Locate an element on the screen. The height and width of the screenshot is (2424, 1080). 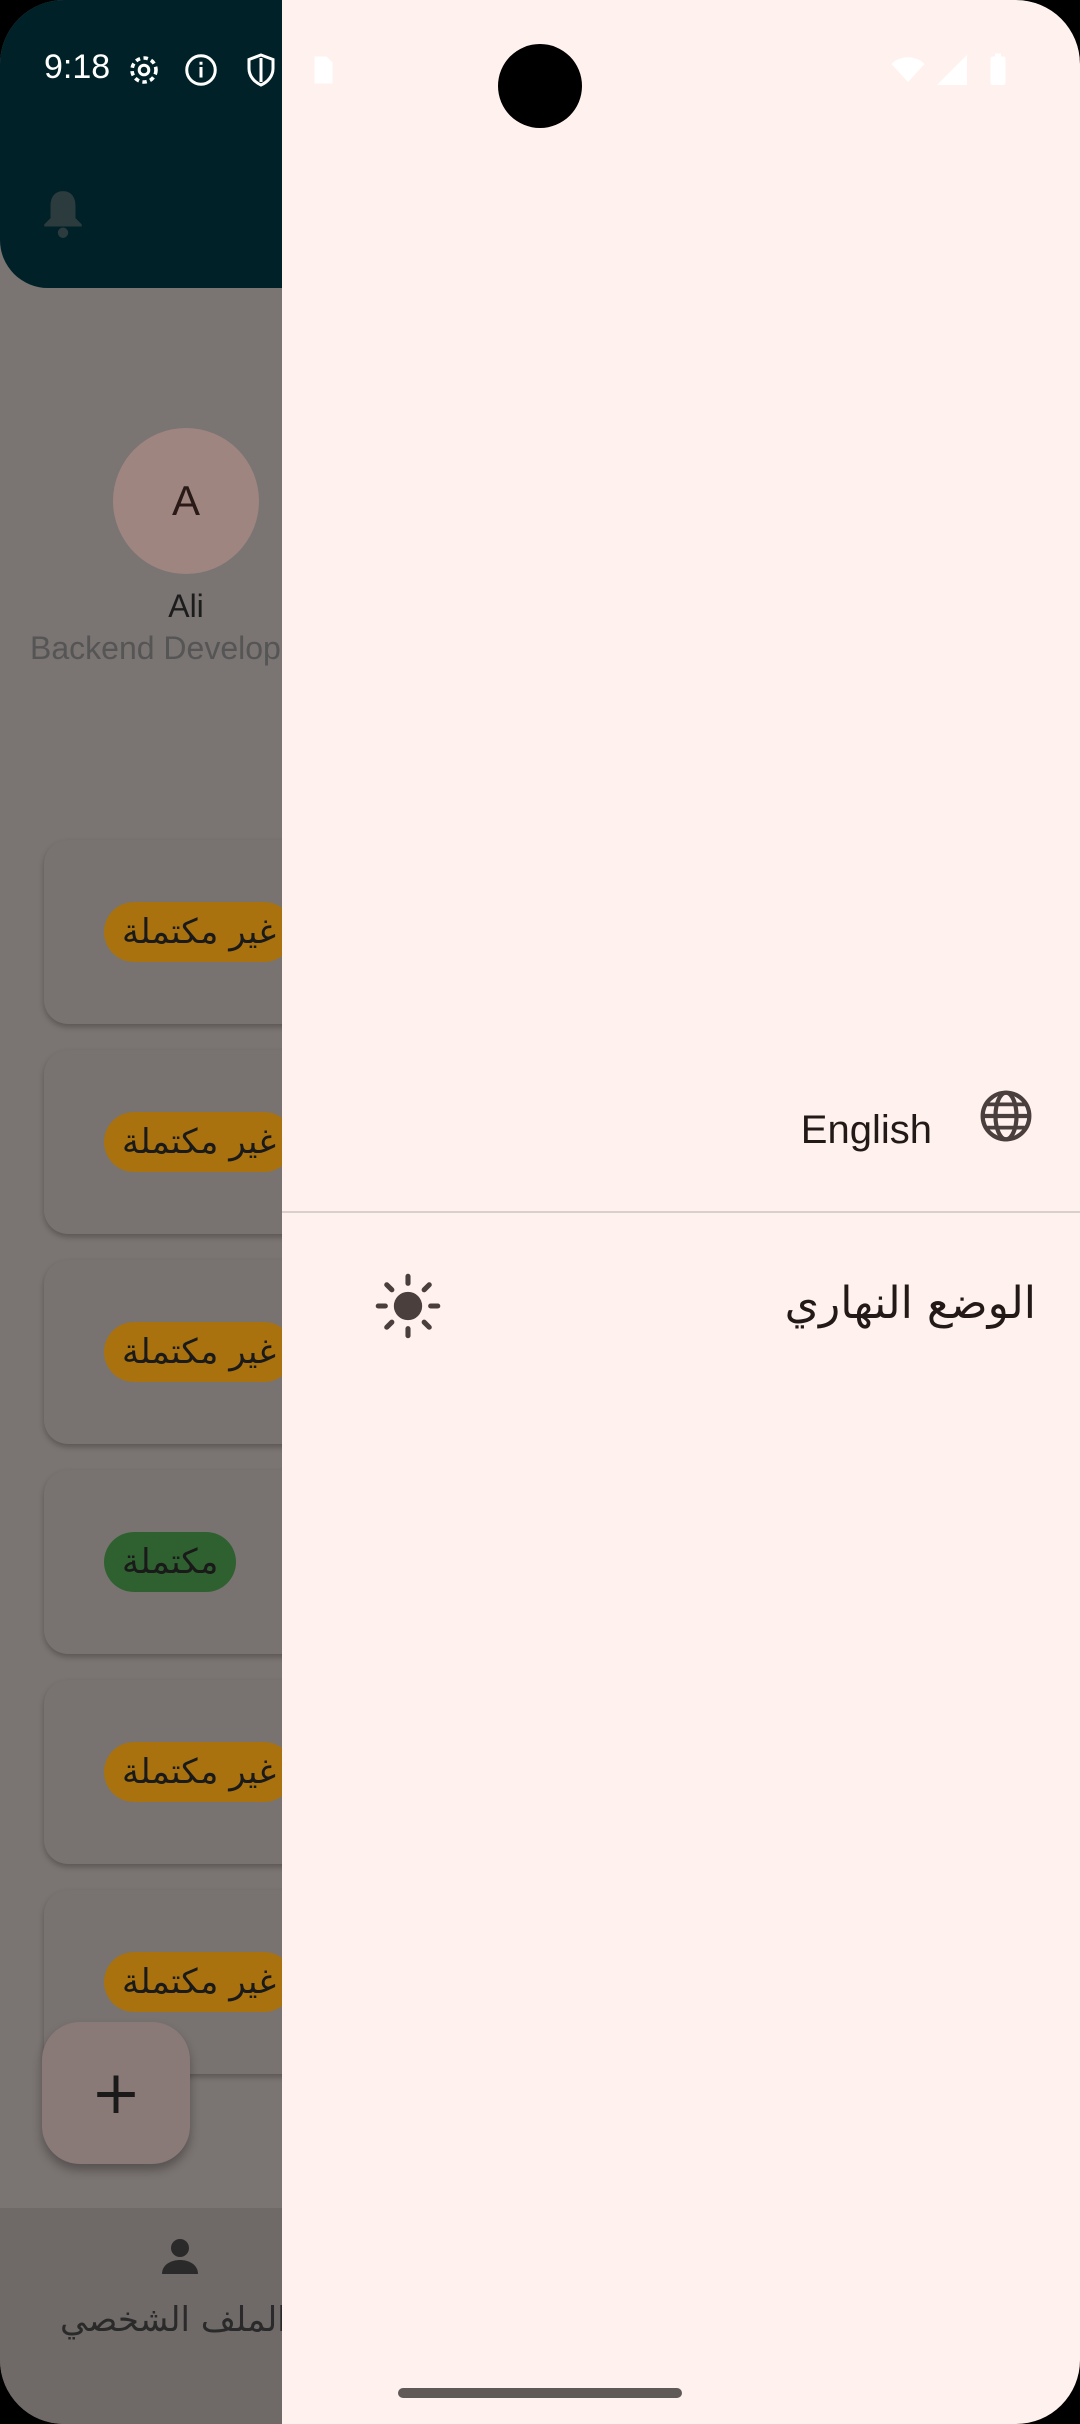
add-task-button: + is located at coordinates (116, 2093).